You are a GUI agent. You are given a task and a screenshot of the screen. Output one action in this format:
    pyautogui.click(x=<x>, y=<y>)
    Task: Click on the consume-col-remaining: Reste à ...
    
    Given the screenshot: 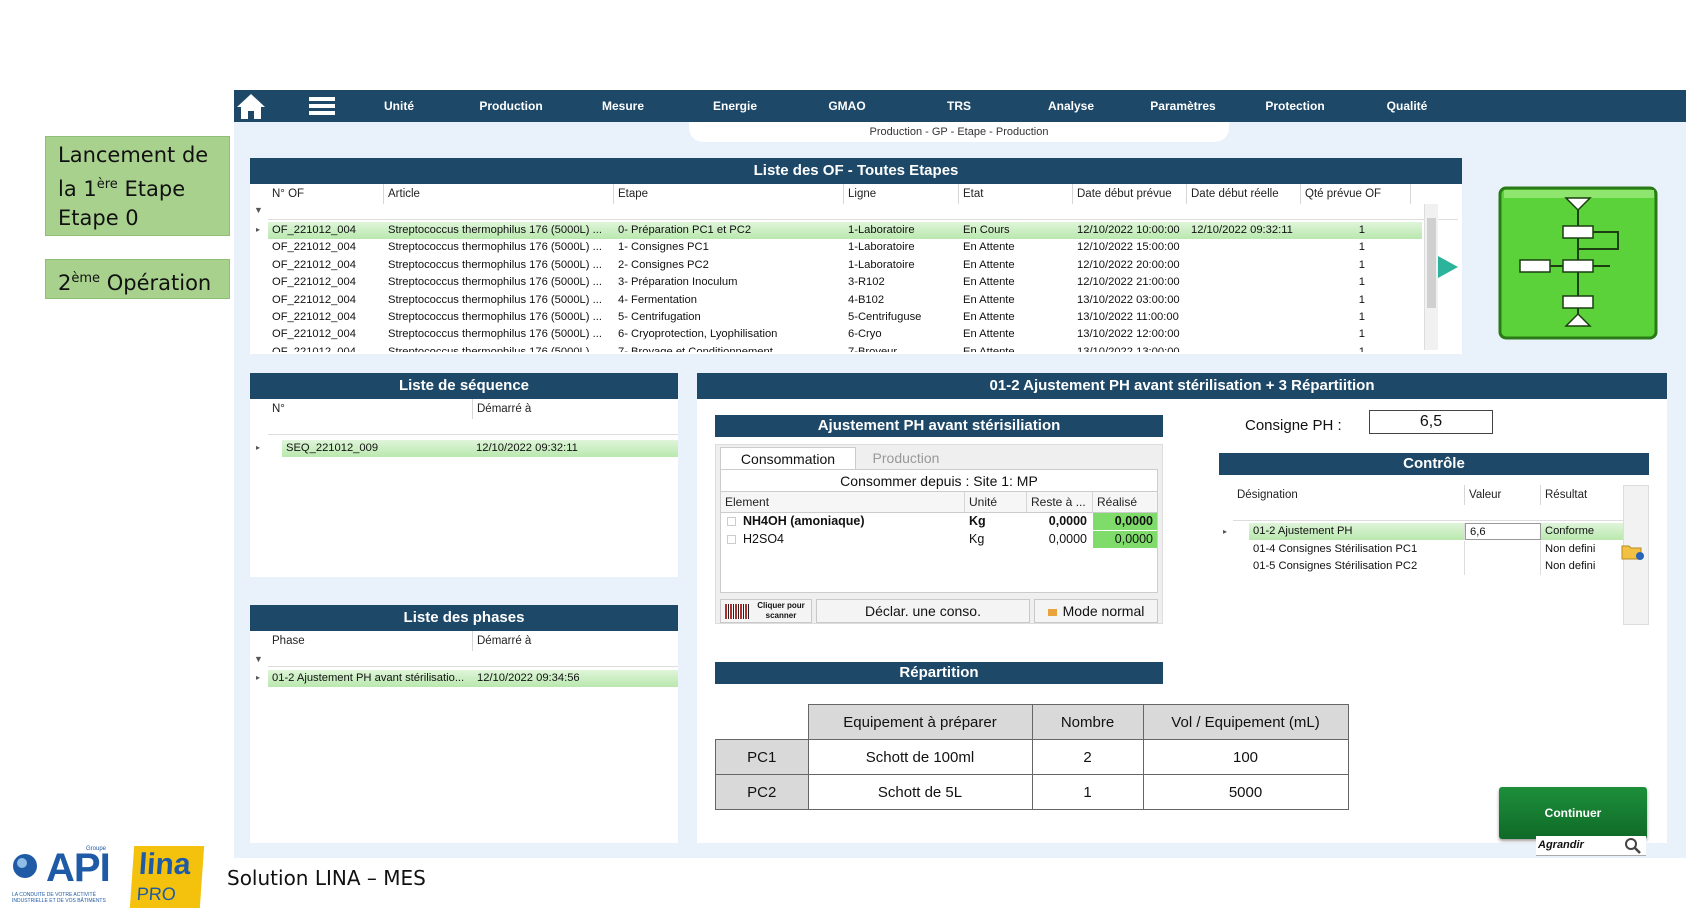 What is the action you would take?
    pyautogui.click(x=1060, y=502)
    